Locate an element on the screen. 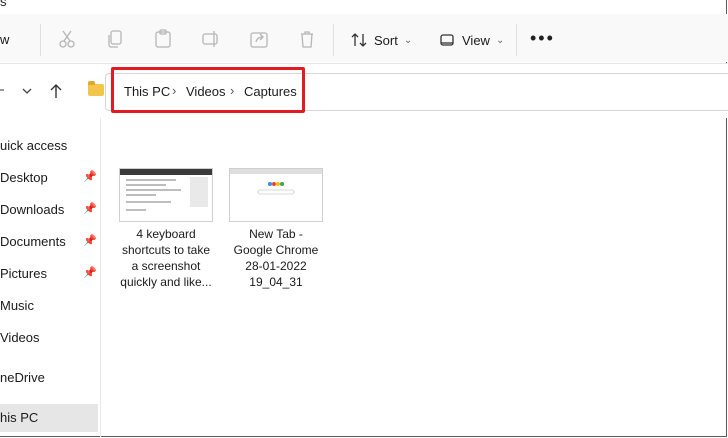 This screenshot has height=438, width=728. highlight-box is located at coordinates (208, 90).